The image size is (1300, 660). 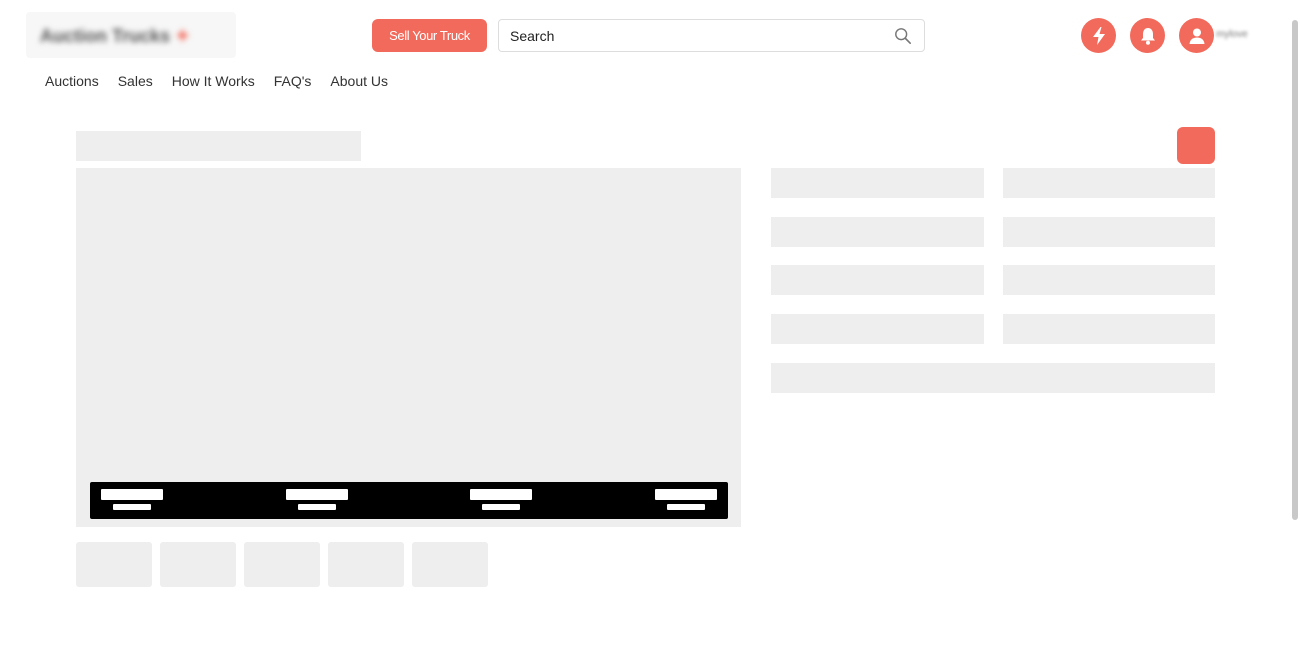 I want to click on logo-text: Auction Trucks ✦, so click(x=115, y=36).